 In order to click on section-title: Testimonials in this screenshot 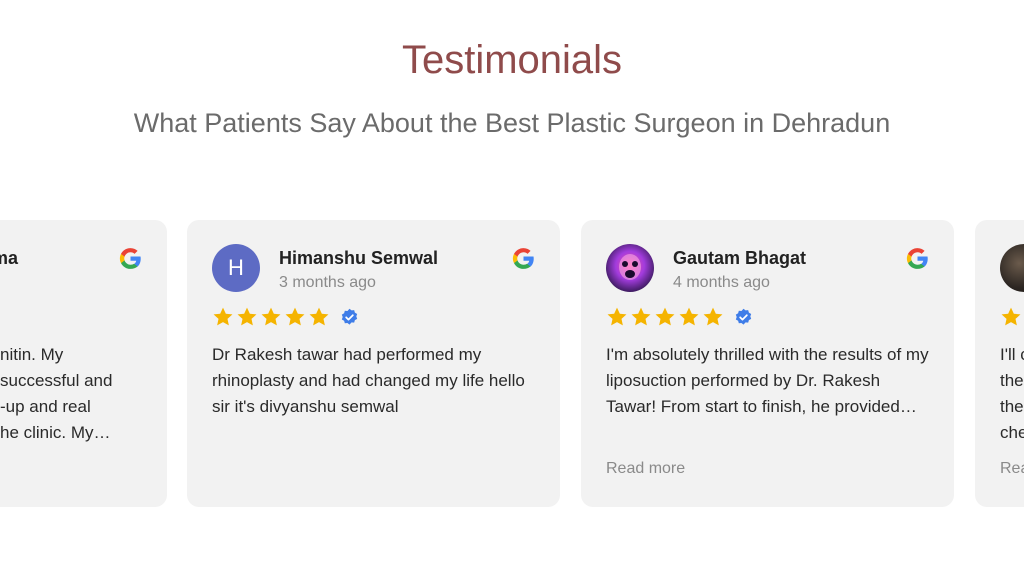, I will do `click(512, 60)`.